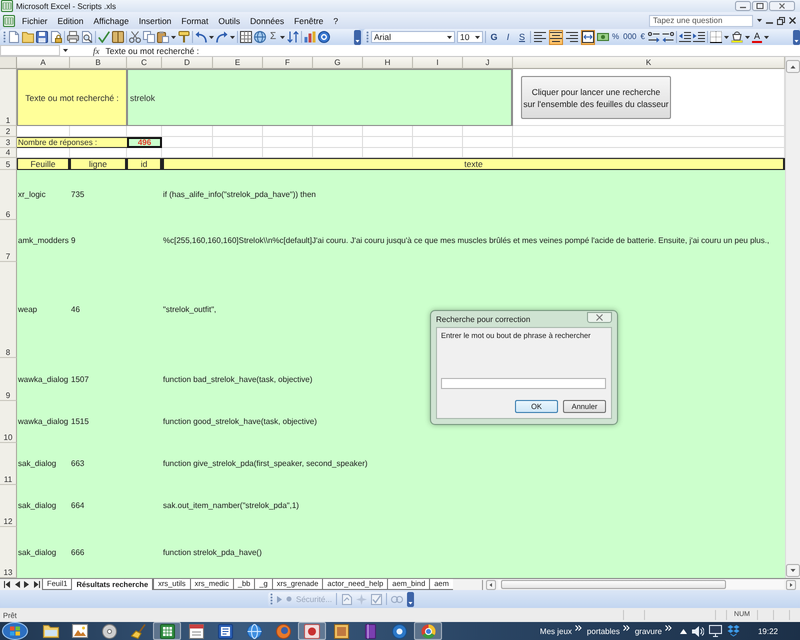 Image resolution: width=800 pixels, height=640 pixels. What do you see at coordinates (792, 317) in the screenshot?
I see `vertical-scrollbar` at bounding box center [792, 317].